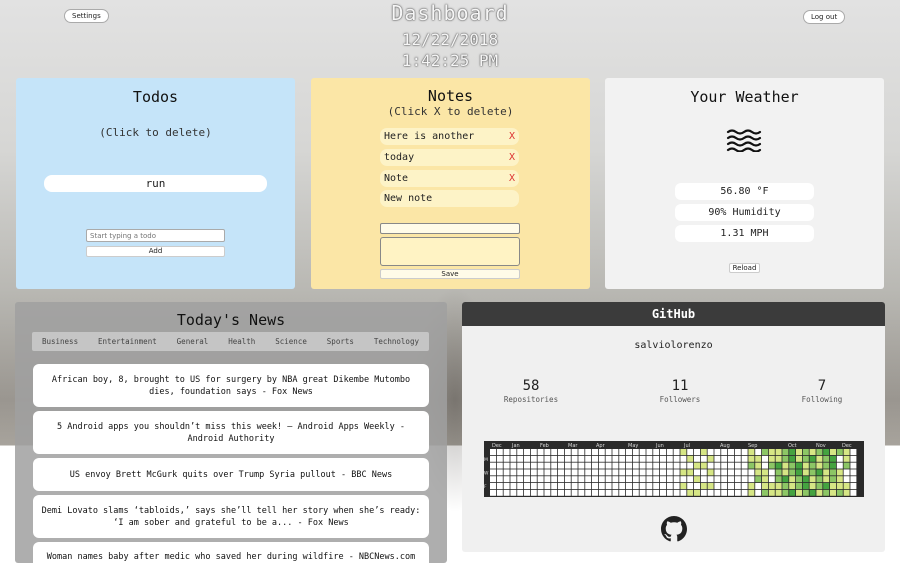 The height and width of the screenshot is (563, 900). I want to click on add-todo-button: Add, so click(155, 251).